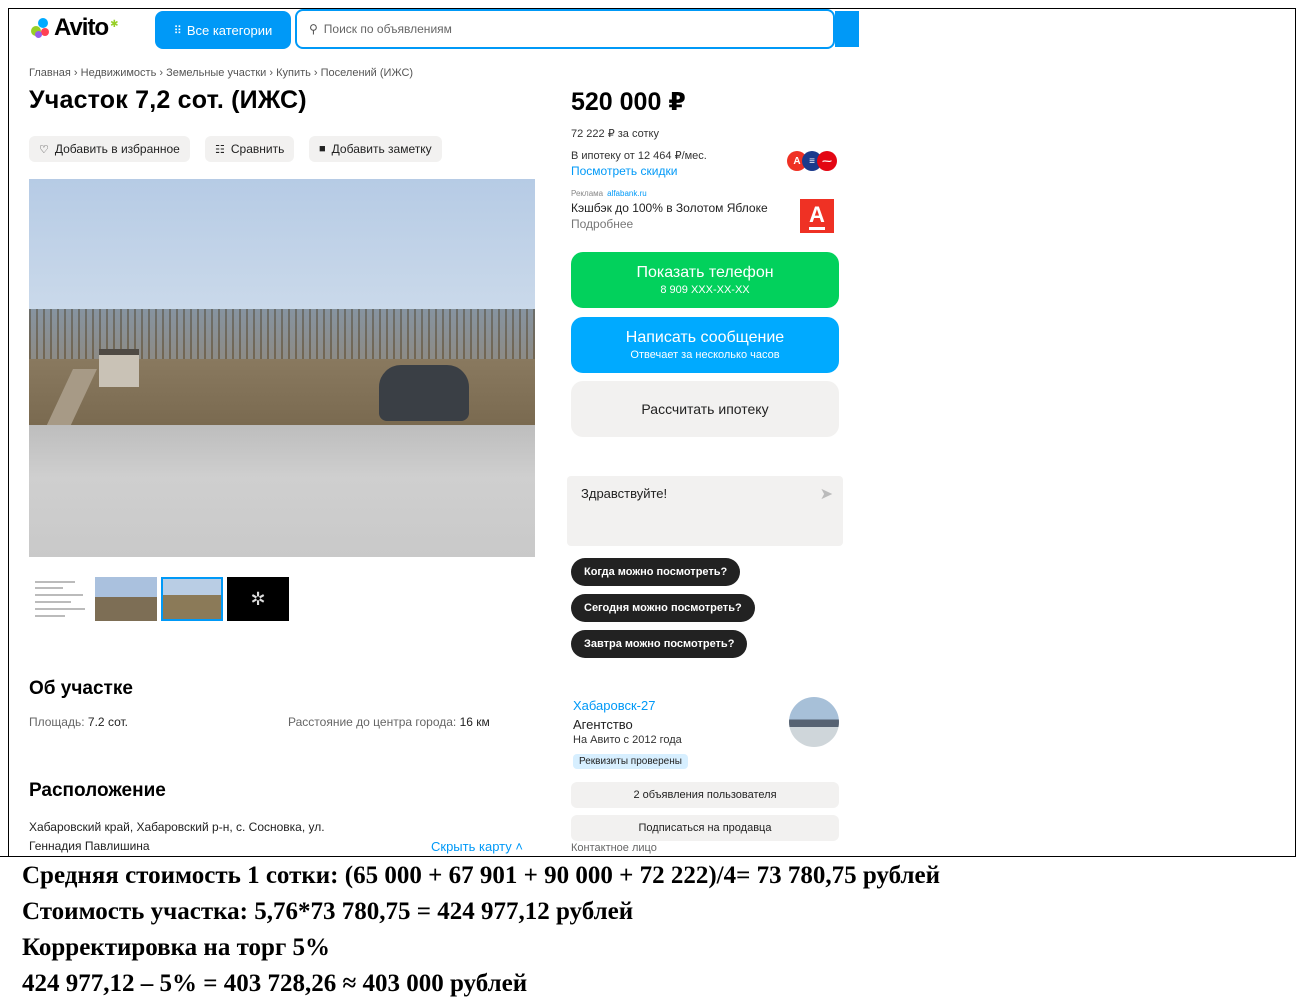 This screenshot has height=1002, width=1296. I want to click on note-icon: ■, so click(322, 149).